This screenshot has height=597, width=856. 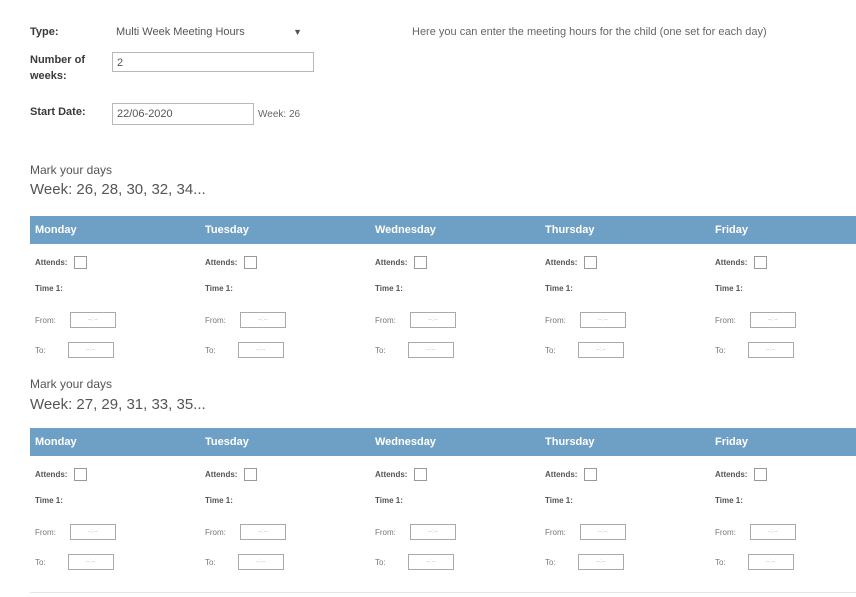 I want to click on type-label: Type:, so click(x=44, y=32).